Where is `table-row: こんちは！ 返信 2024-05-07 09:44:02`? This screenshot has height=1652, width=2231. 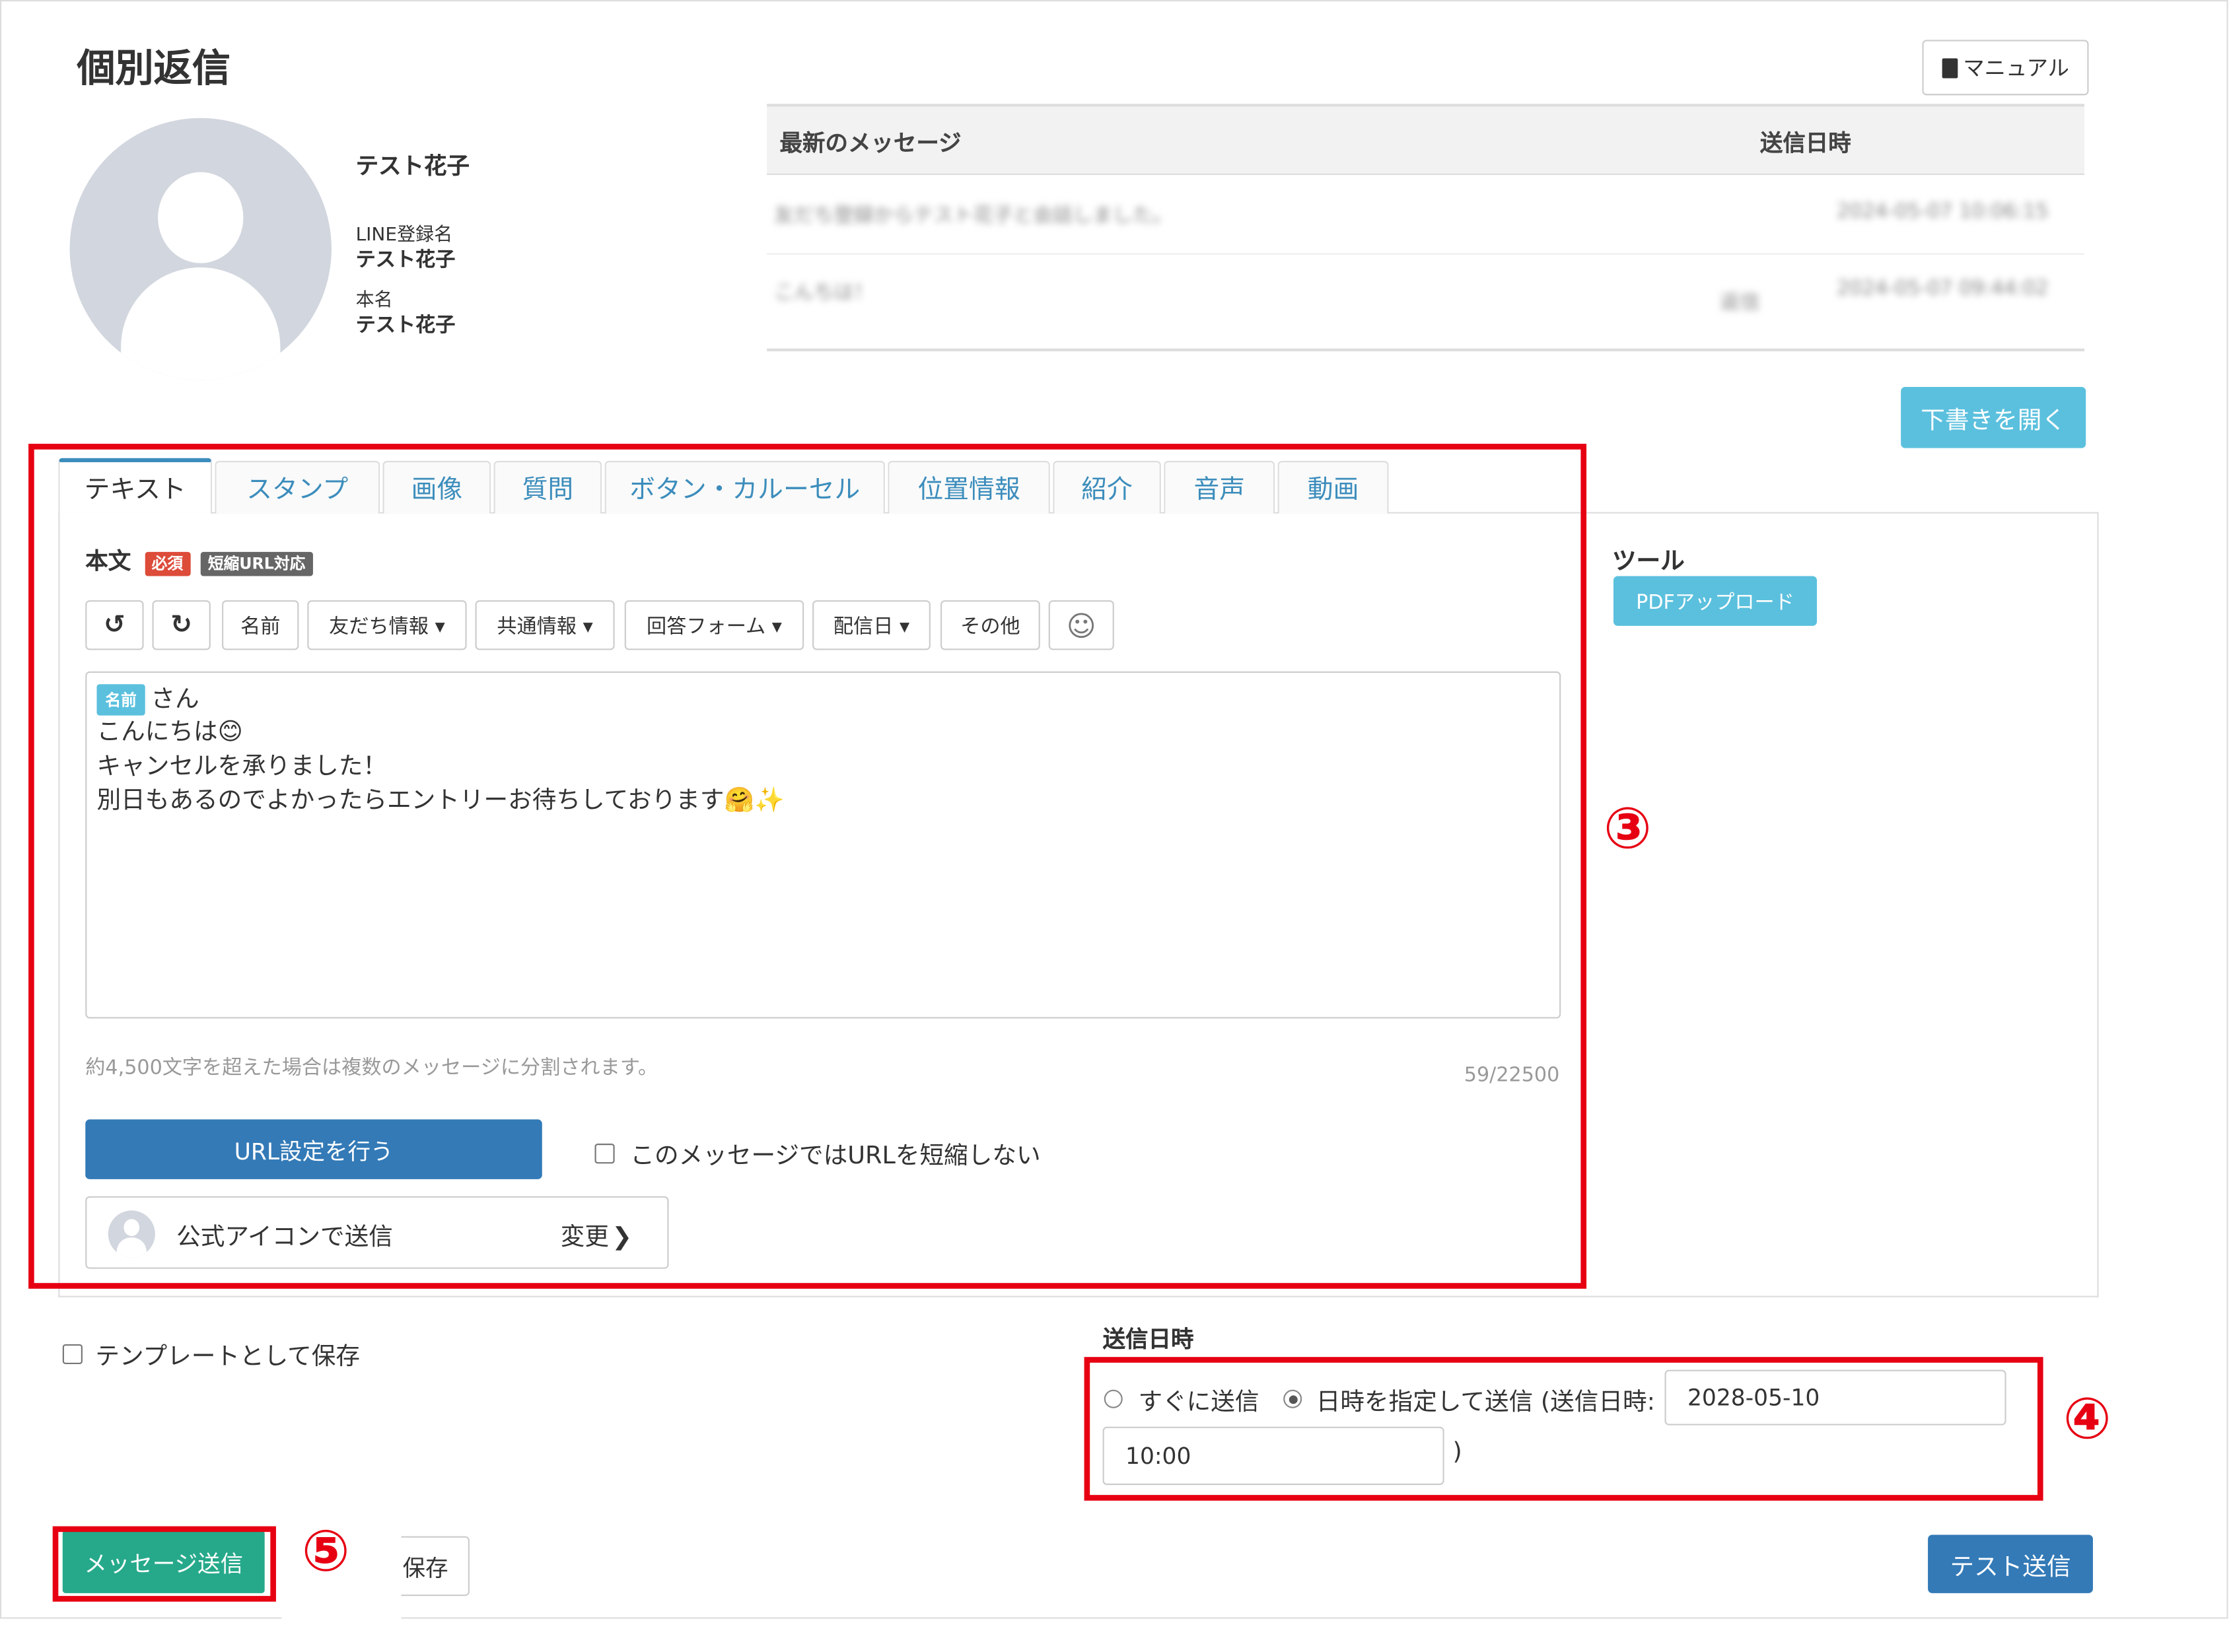 table-row: こんちは！ 返信 2024-05-07 09:44:02 is located at coordinates (1425, 300).